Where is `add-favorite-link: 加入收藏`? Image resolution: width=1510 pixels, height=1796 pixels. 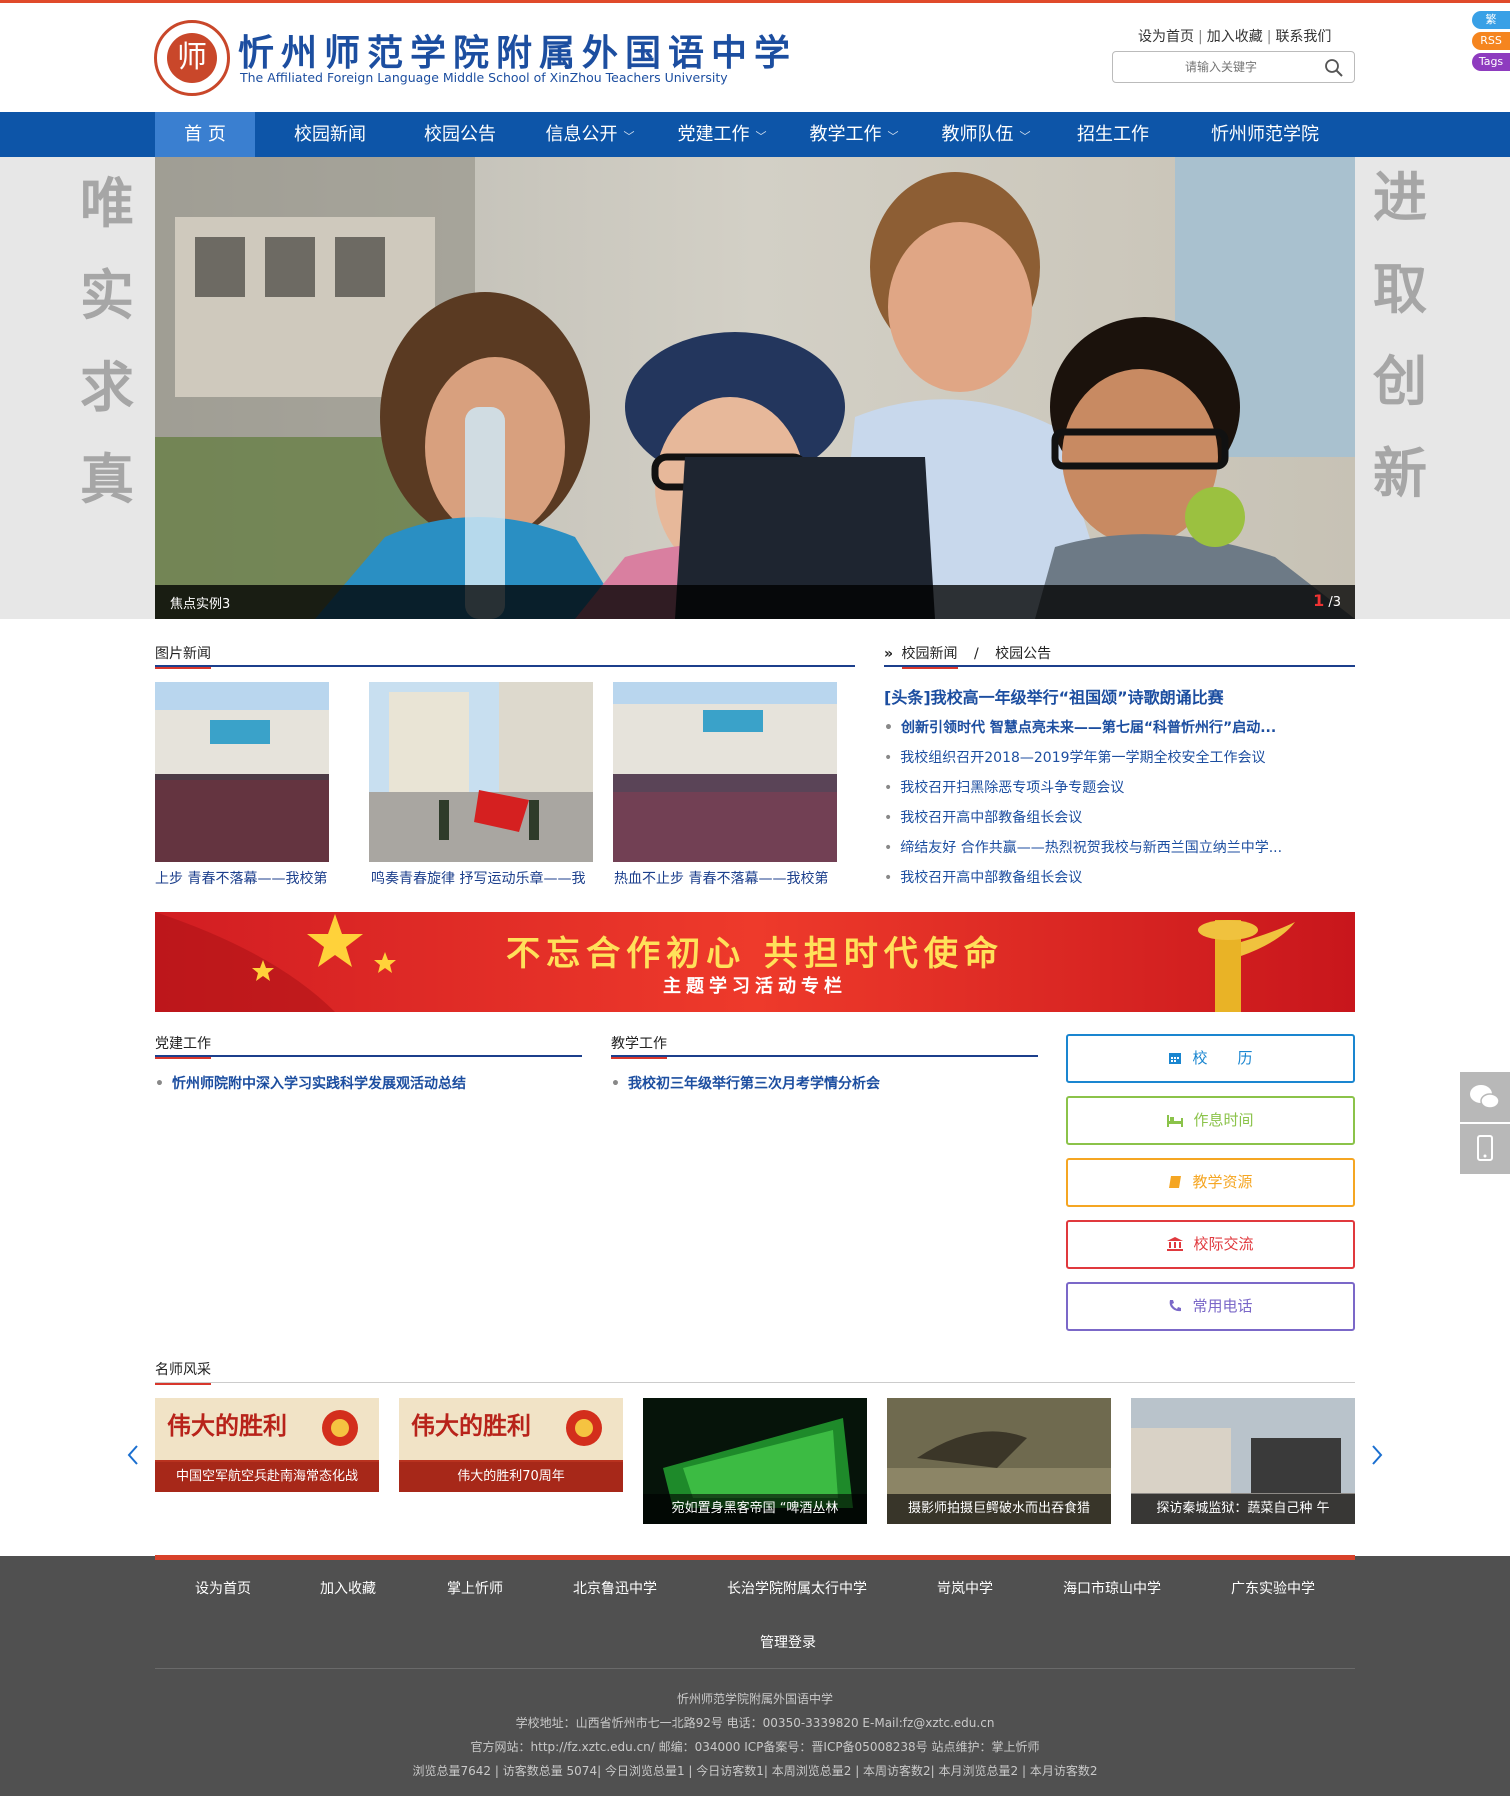
add-favorite-link: 加入收藏 is located at coordinates (1235, 37).